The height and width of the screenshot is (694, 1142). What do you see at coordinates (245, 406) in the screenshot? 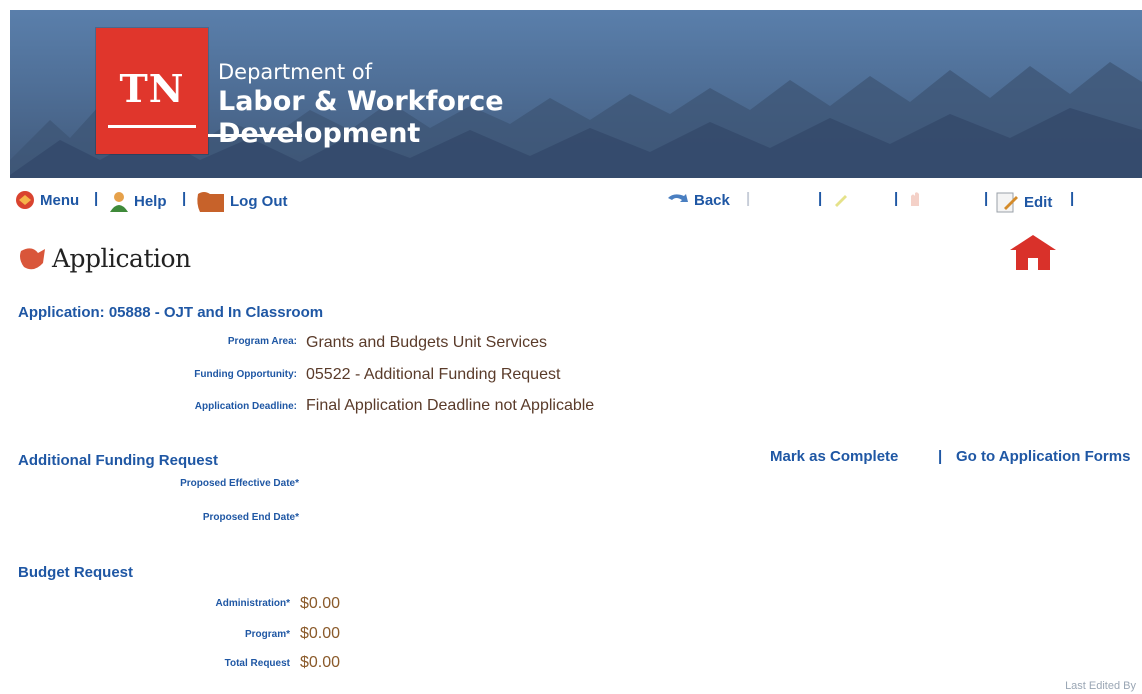
I see `application-deadline-label: Application Deadline:` at bounding box center [245, 406].